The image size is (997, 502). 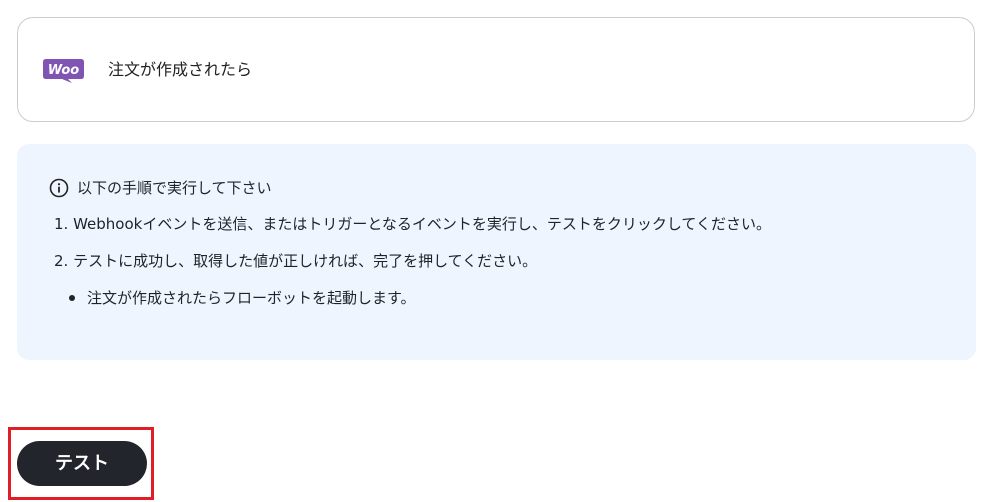 I want to click on bullet-dot-icon, so click(x=72, y=298).